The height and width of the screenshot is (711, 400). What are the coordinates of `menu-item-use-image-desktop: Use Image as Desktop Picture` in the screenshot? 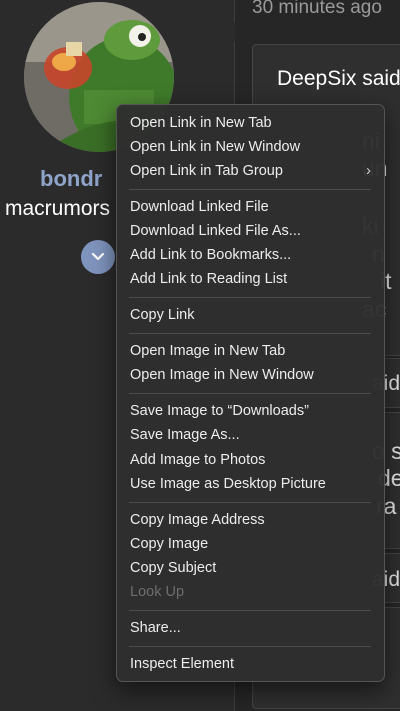 It's located at (252, 484).